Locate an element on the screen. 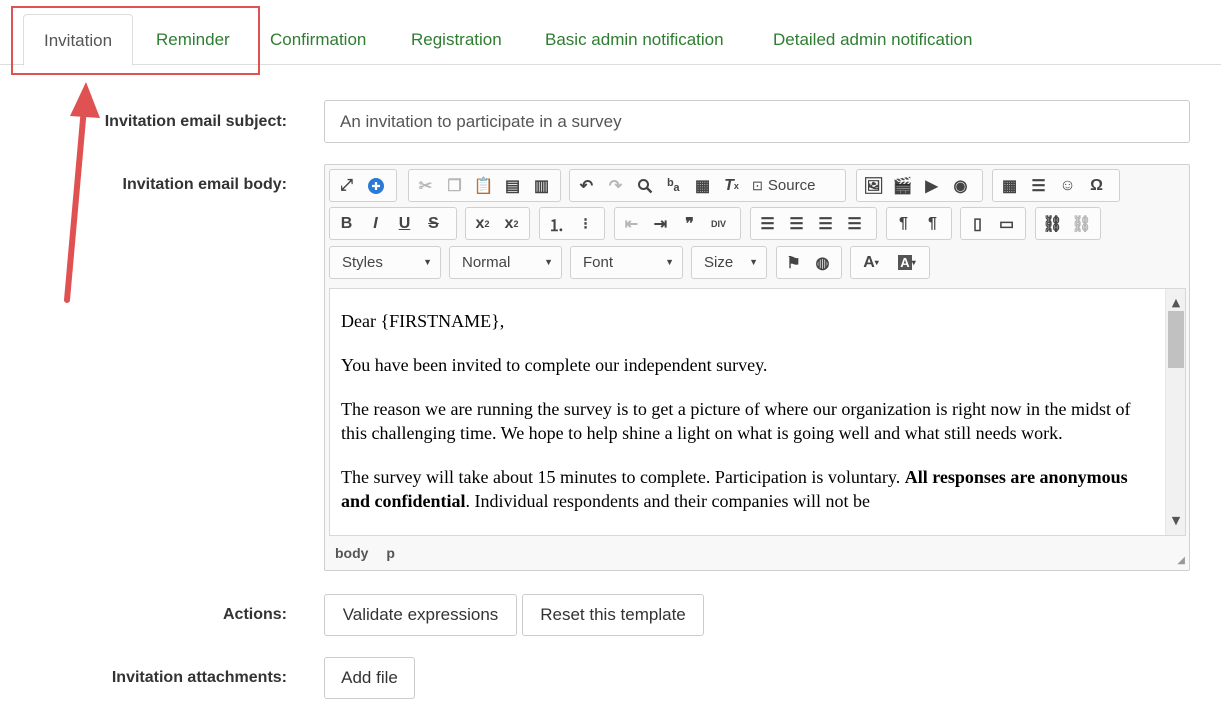 This screenshot has height=708, width=1221. anchor-flag-icon: ⚑ is located at coordinates (793, 263).